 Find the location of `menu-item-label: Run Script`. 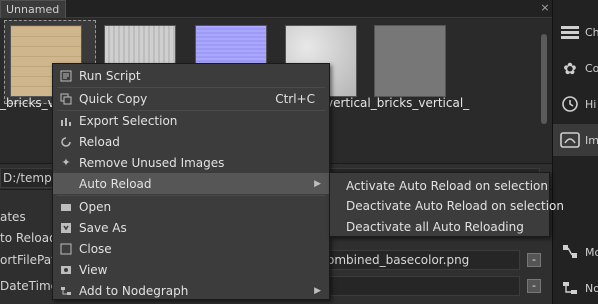

menu-item-label: Run Script is located at coordinates (110, 75).